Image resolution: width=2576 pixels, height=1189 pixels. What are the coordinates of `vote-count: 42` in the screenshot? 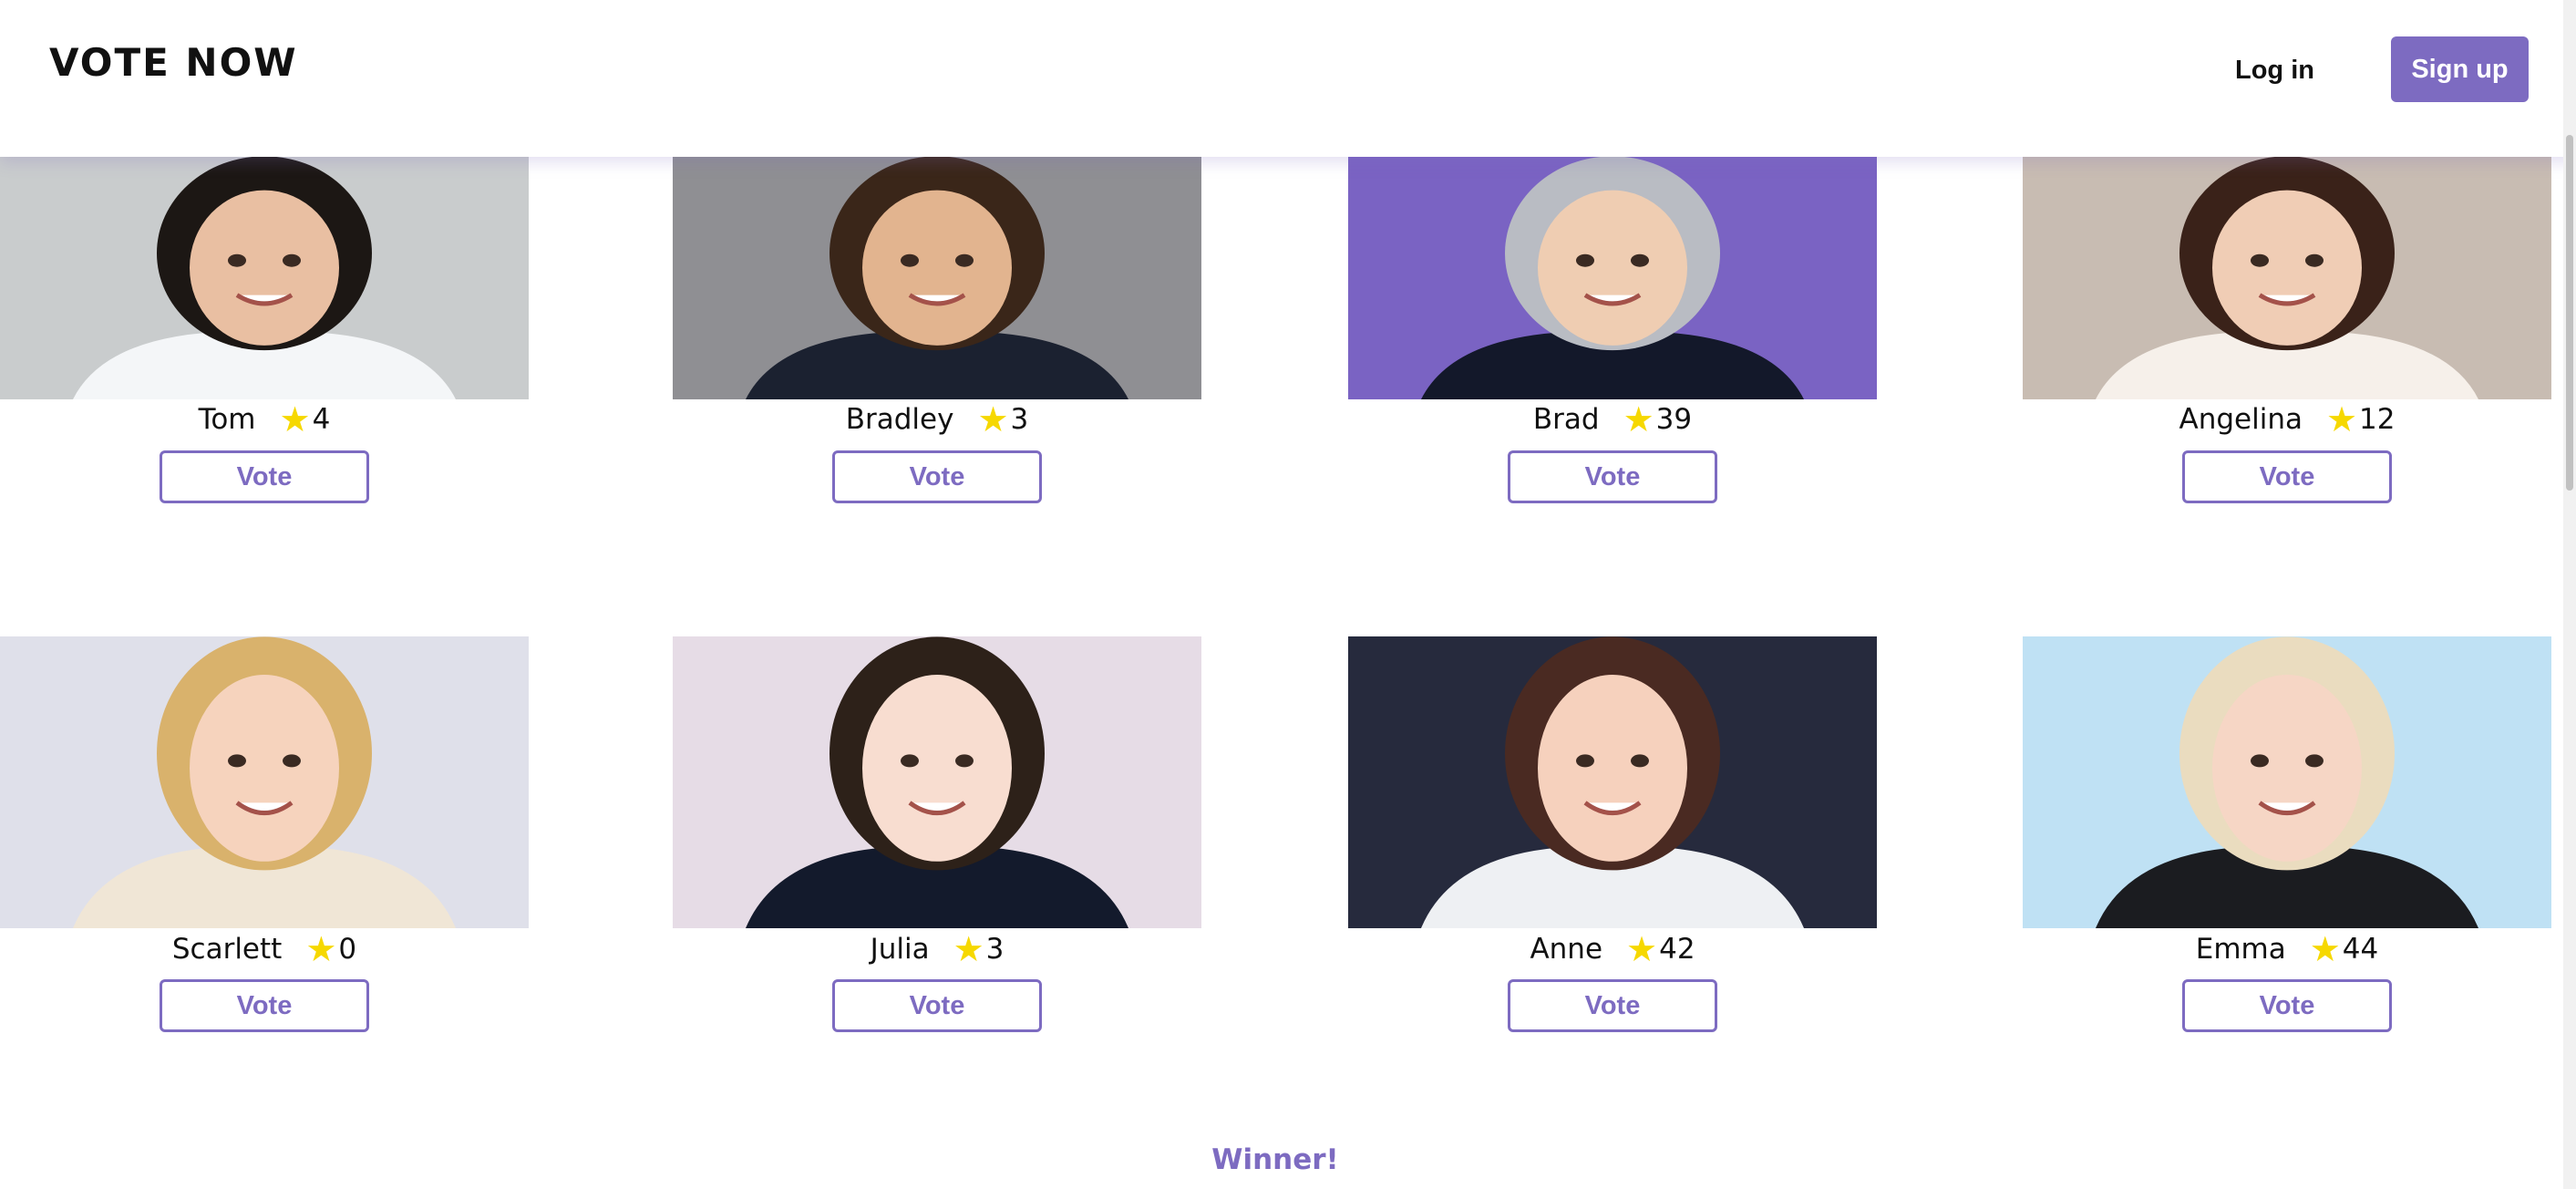 It's located at (1677, 949).